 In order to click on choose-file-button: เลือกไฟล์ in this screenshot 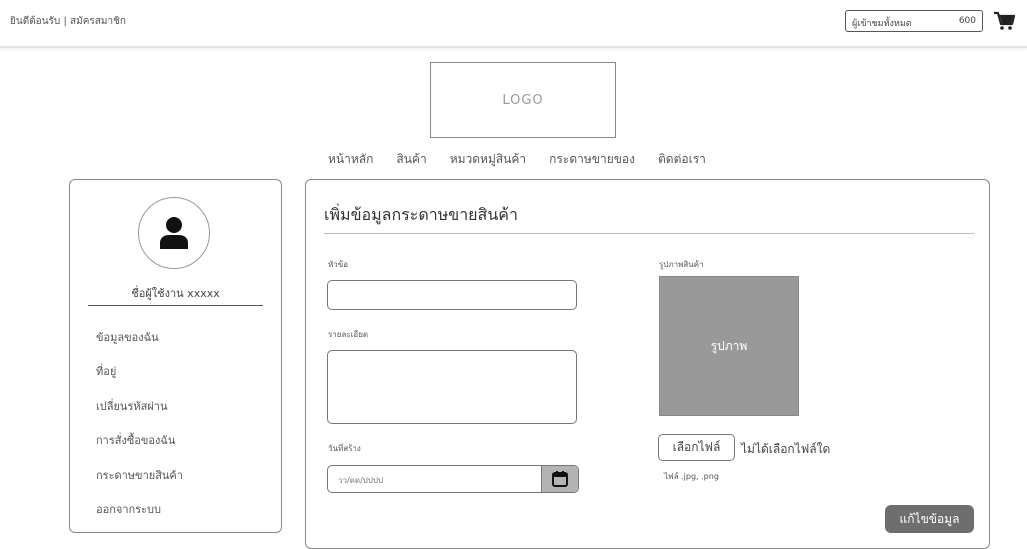, I will do `click(696, 447)`.